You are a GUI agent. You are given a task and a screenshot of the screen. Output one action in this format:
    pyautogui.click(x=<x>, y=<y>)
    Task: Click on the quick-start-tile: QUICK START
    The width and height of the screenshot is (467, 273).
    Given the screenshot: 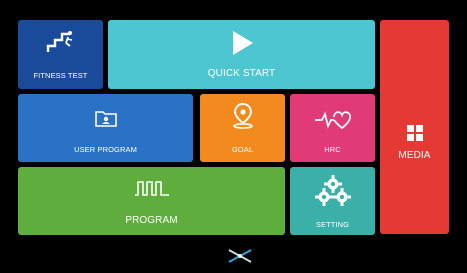 What is the action you would take?
    pyautogui.click(x=241, y=54)
    